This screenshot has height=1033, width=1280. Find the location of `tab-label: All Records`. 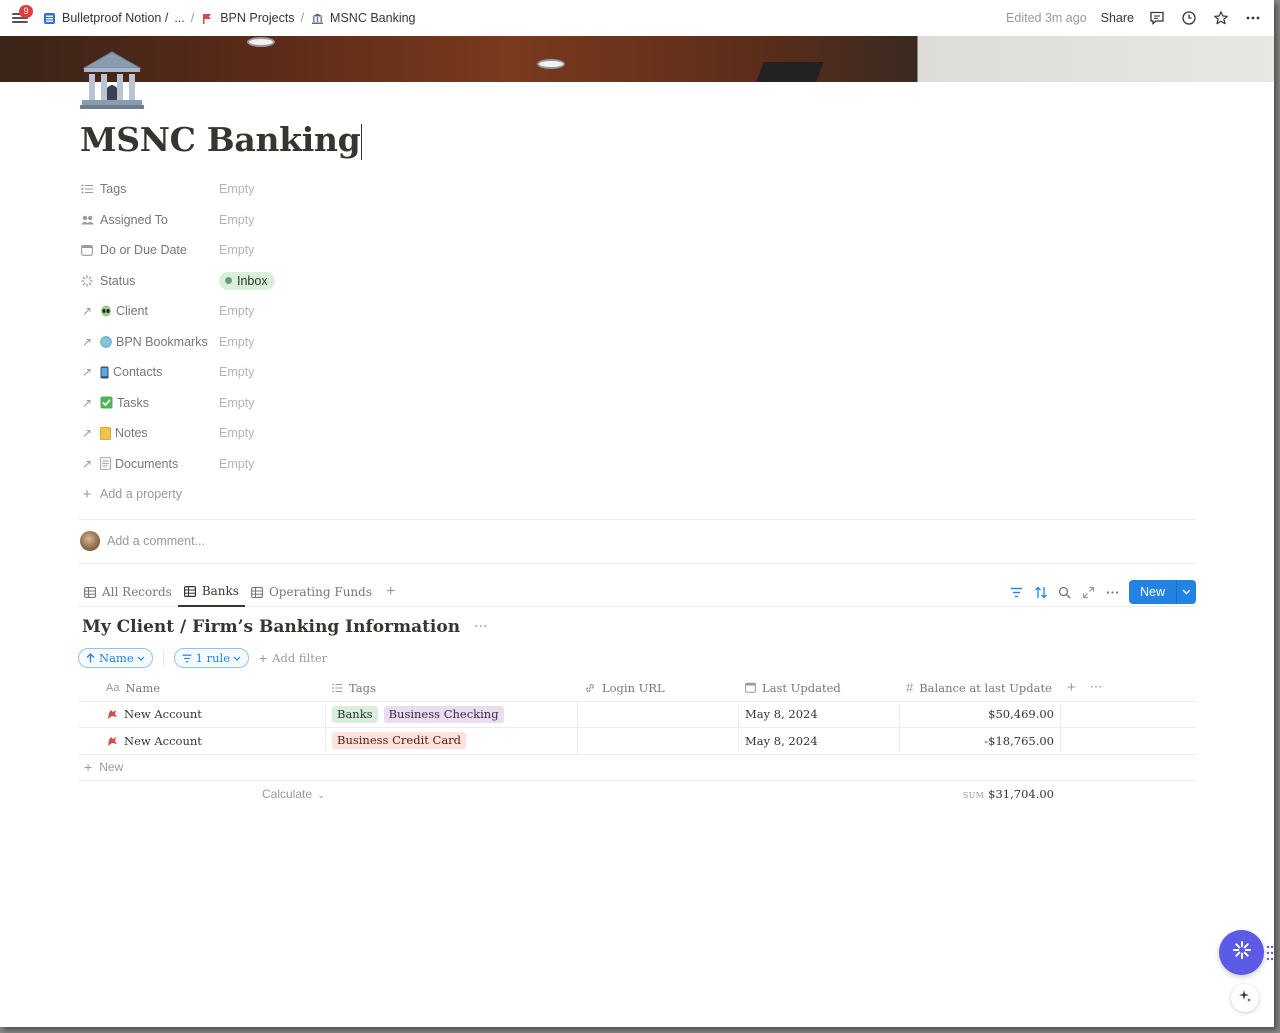

tab-label: All Records is located at coordinates (137, 592).